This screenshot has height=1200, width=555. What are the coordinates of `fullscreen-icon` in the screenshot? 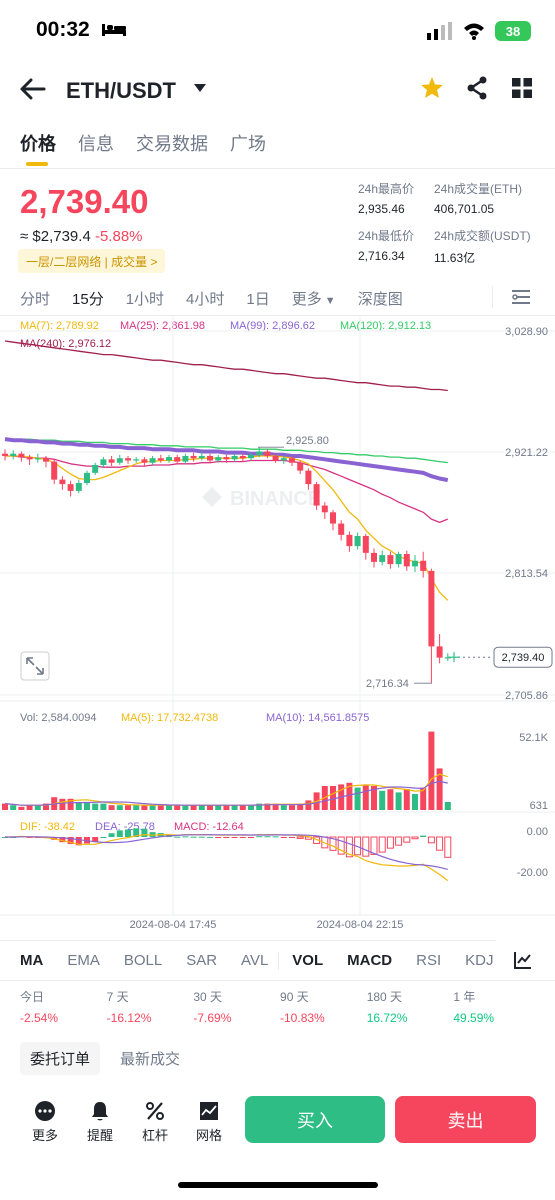 It's located at (35, 666).